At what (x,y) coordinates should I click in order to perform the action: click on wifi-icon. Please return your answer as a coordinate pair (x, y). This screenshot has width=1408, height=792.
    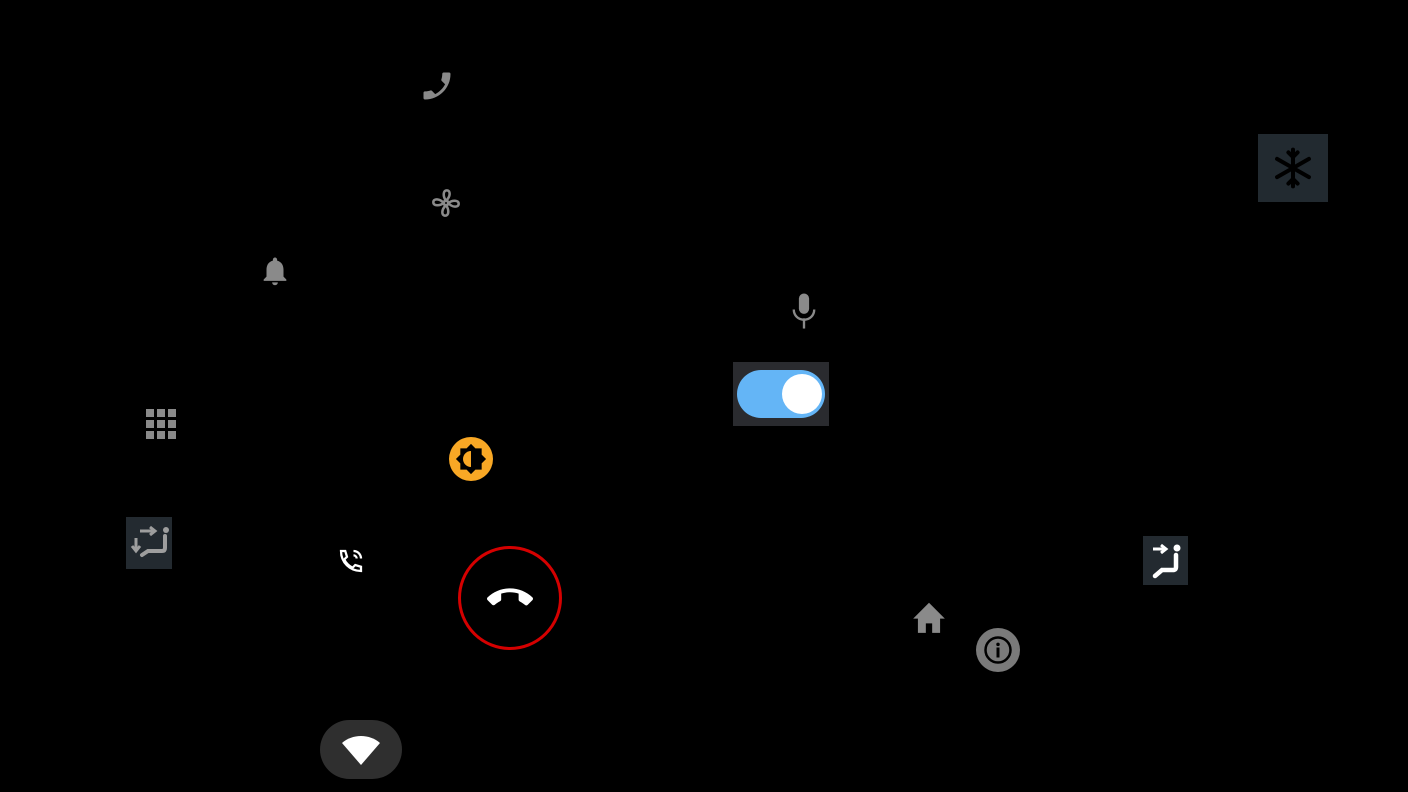
    Looking at the image, I should click on (361, 750).